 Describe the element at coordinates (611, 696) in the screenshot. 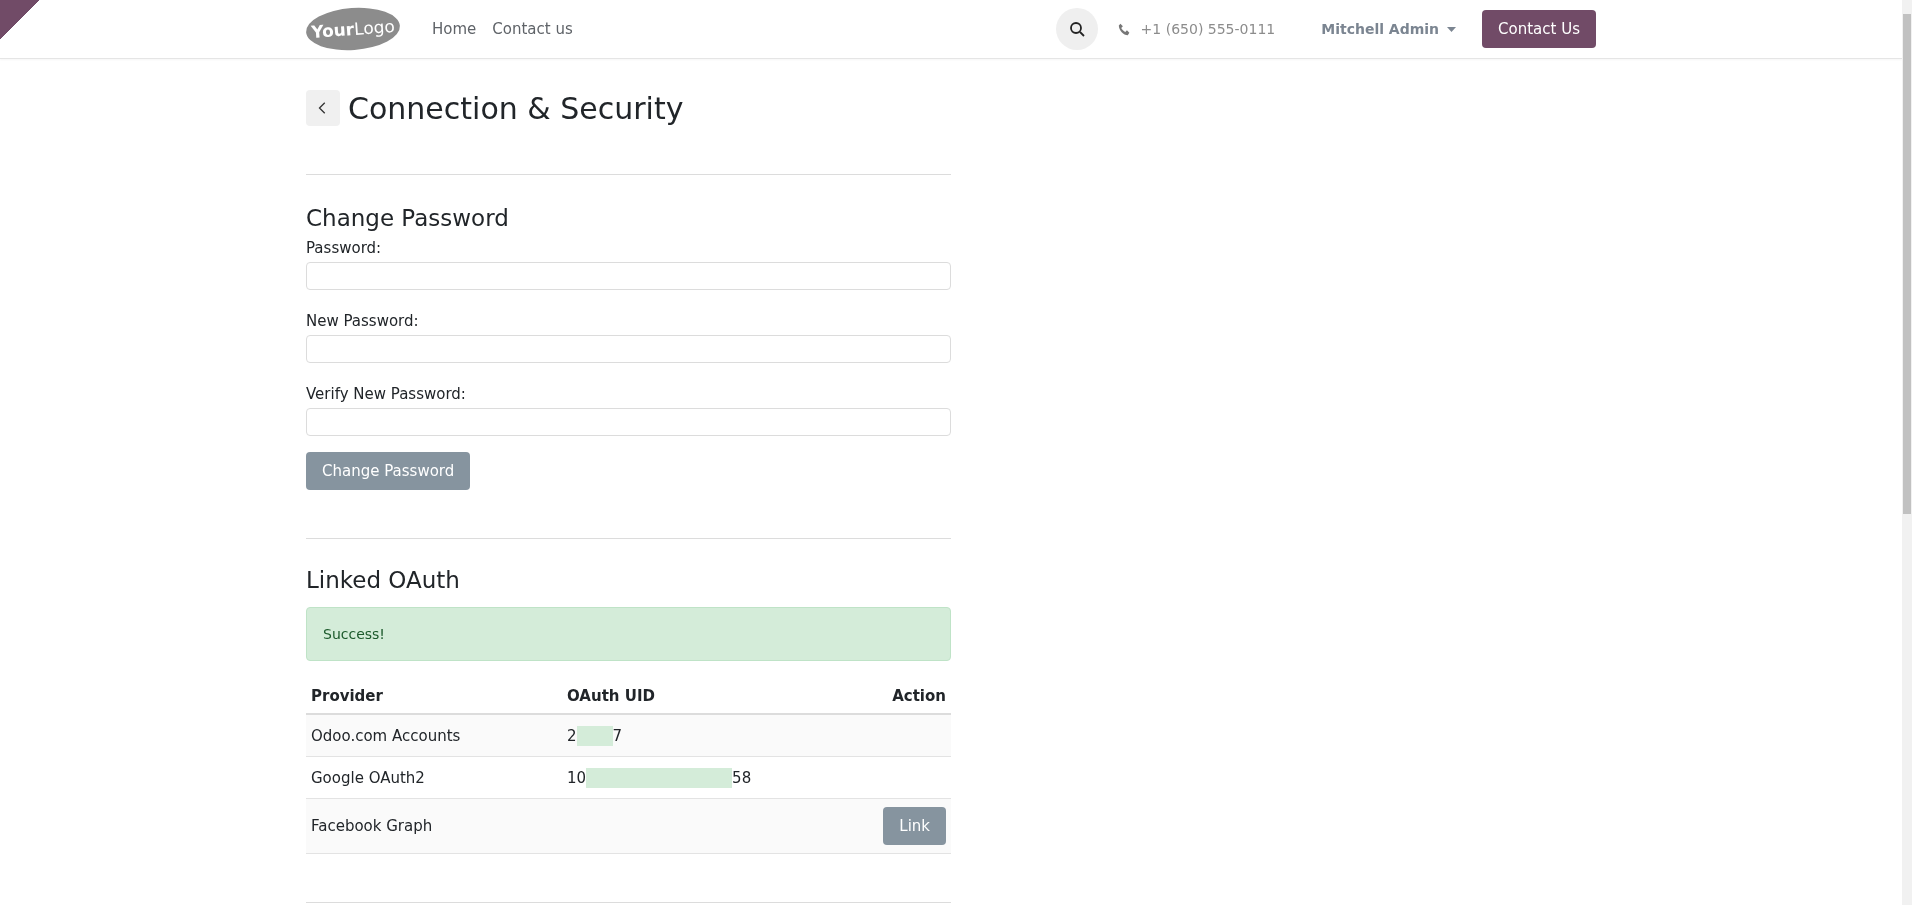

I see `column-header: OAuth UID` at that location.